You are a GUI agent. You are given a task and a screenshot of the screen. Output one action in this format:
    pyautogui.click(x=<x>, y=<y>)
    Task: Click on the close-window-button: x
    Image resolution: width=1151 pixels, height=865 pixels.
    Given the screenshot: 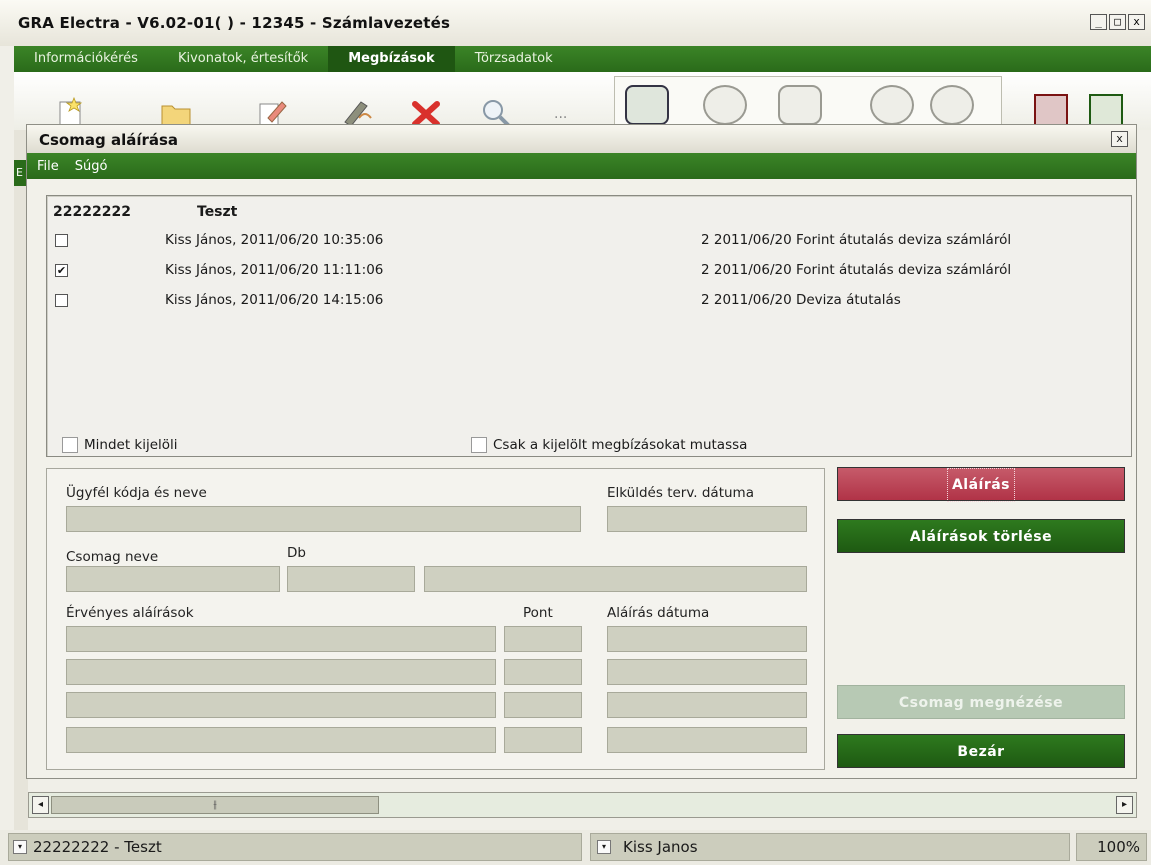 What is the action you would take?
    pyautogui.click(x=1136, y=22)
    